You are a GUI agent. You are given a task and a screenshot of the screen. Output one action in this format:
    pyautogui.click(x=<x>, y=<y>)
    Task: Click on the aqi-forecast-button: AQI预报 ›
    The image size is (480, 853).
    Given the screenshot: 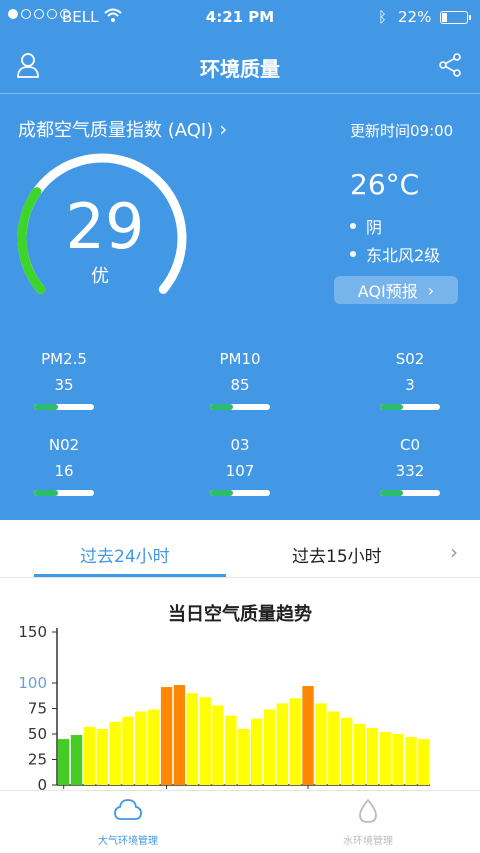 What is the action you would take?
    pyautogui.click(x=396, y=290)
    